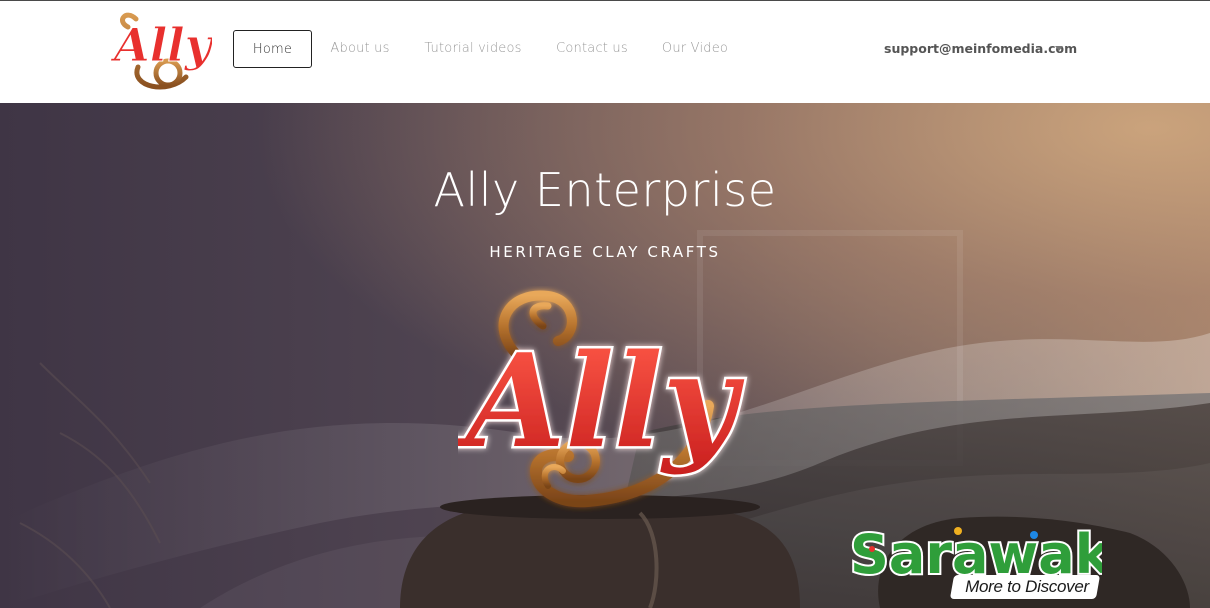 The image size is (1210, 608). I want to click on caret-down-icon, so click(1059, 48).